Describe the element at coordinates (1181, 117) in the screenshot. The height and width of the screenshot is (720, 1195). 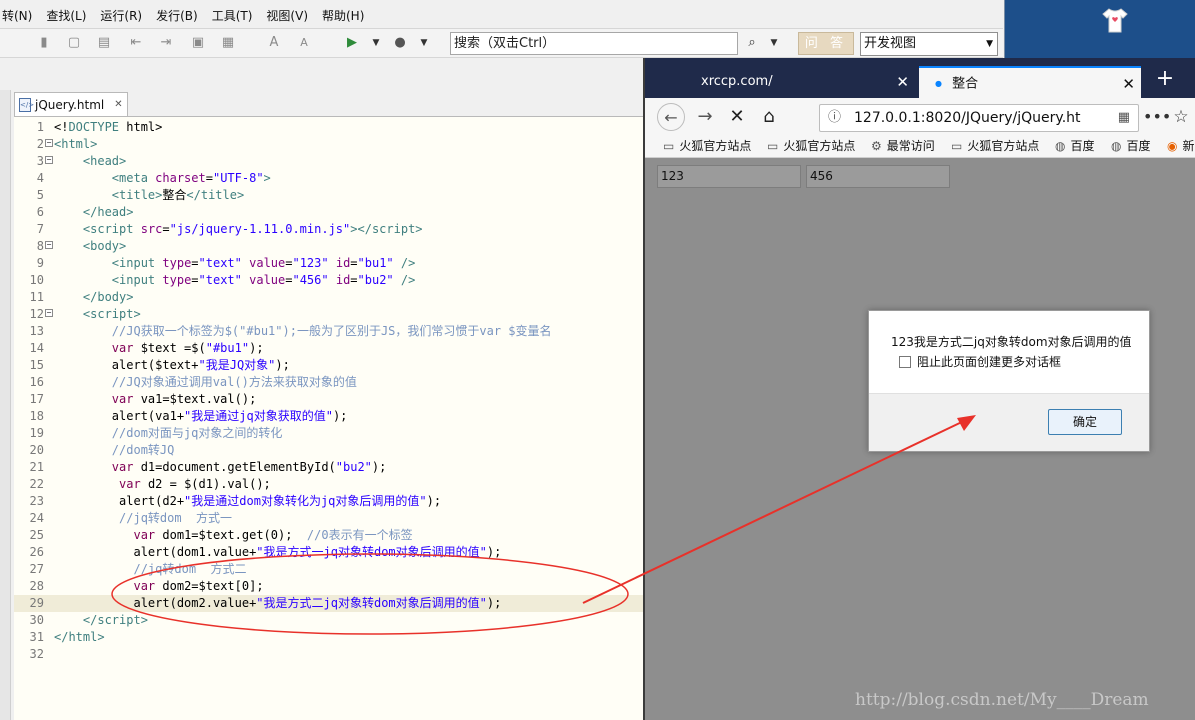
I see `star-icon: ☆` at that location.